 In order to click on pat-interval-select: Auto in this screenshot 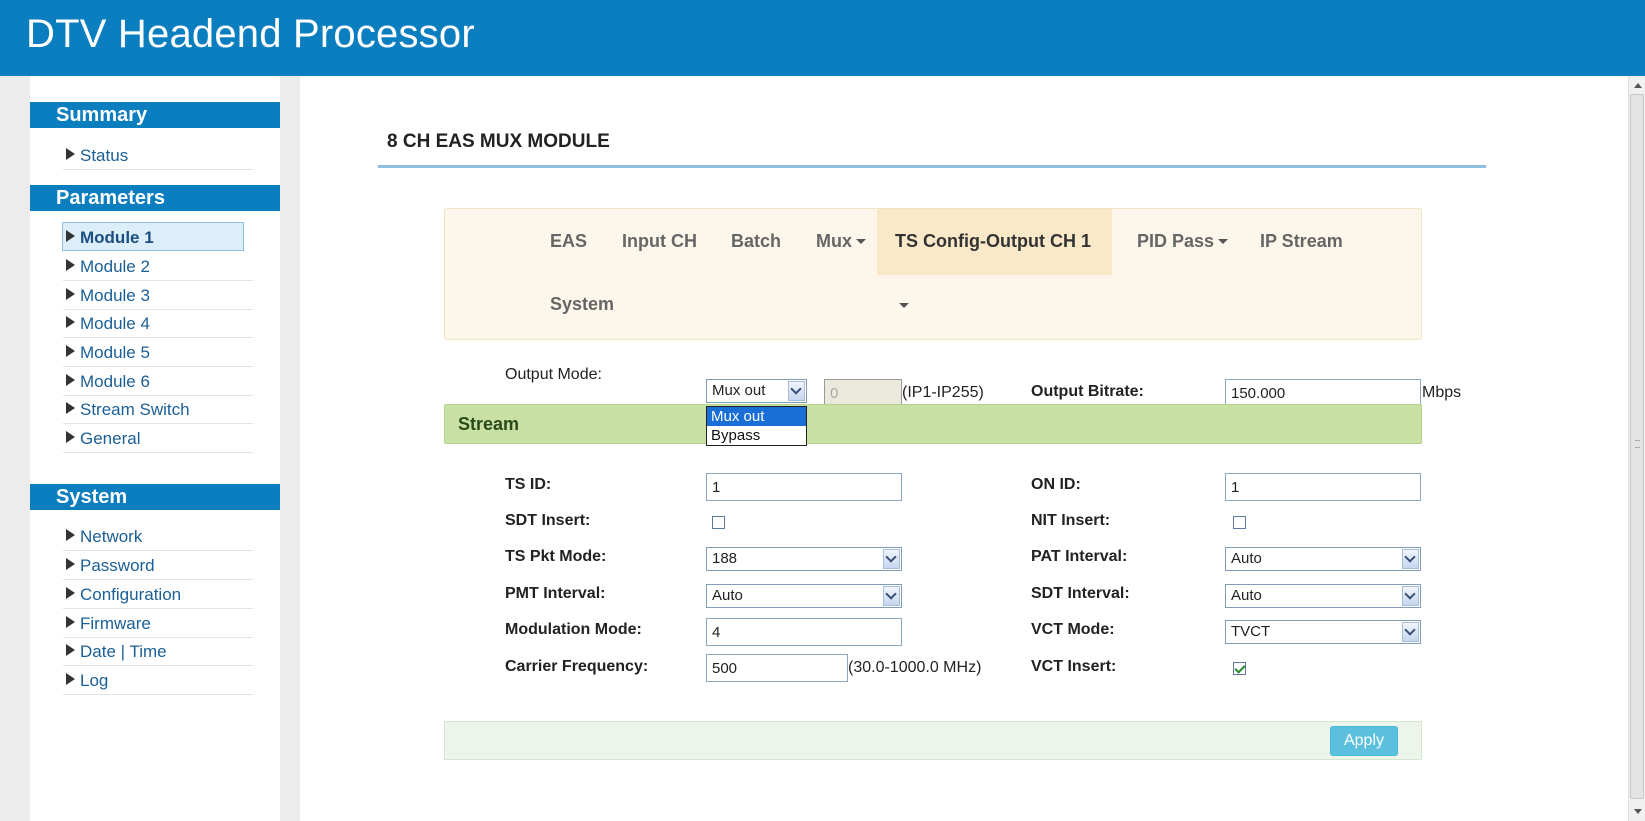, I will do `click(1323, 559)`.